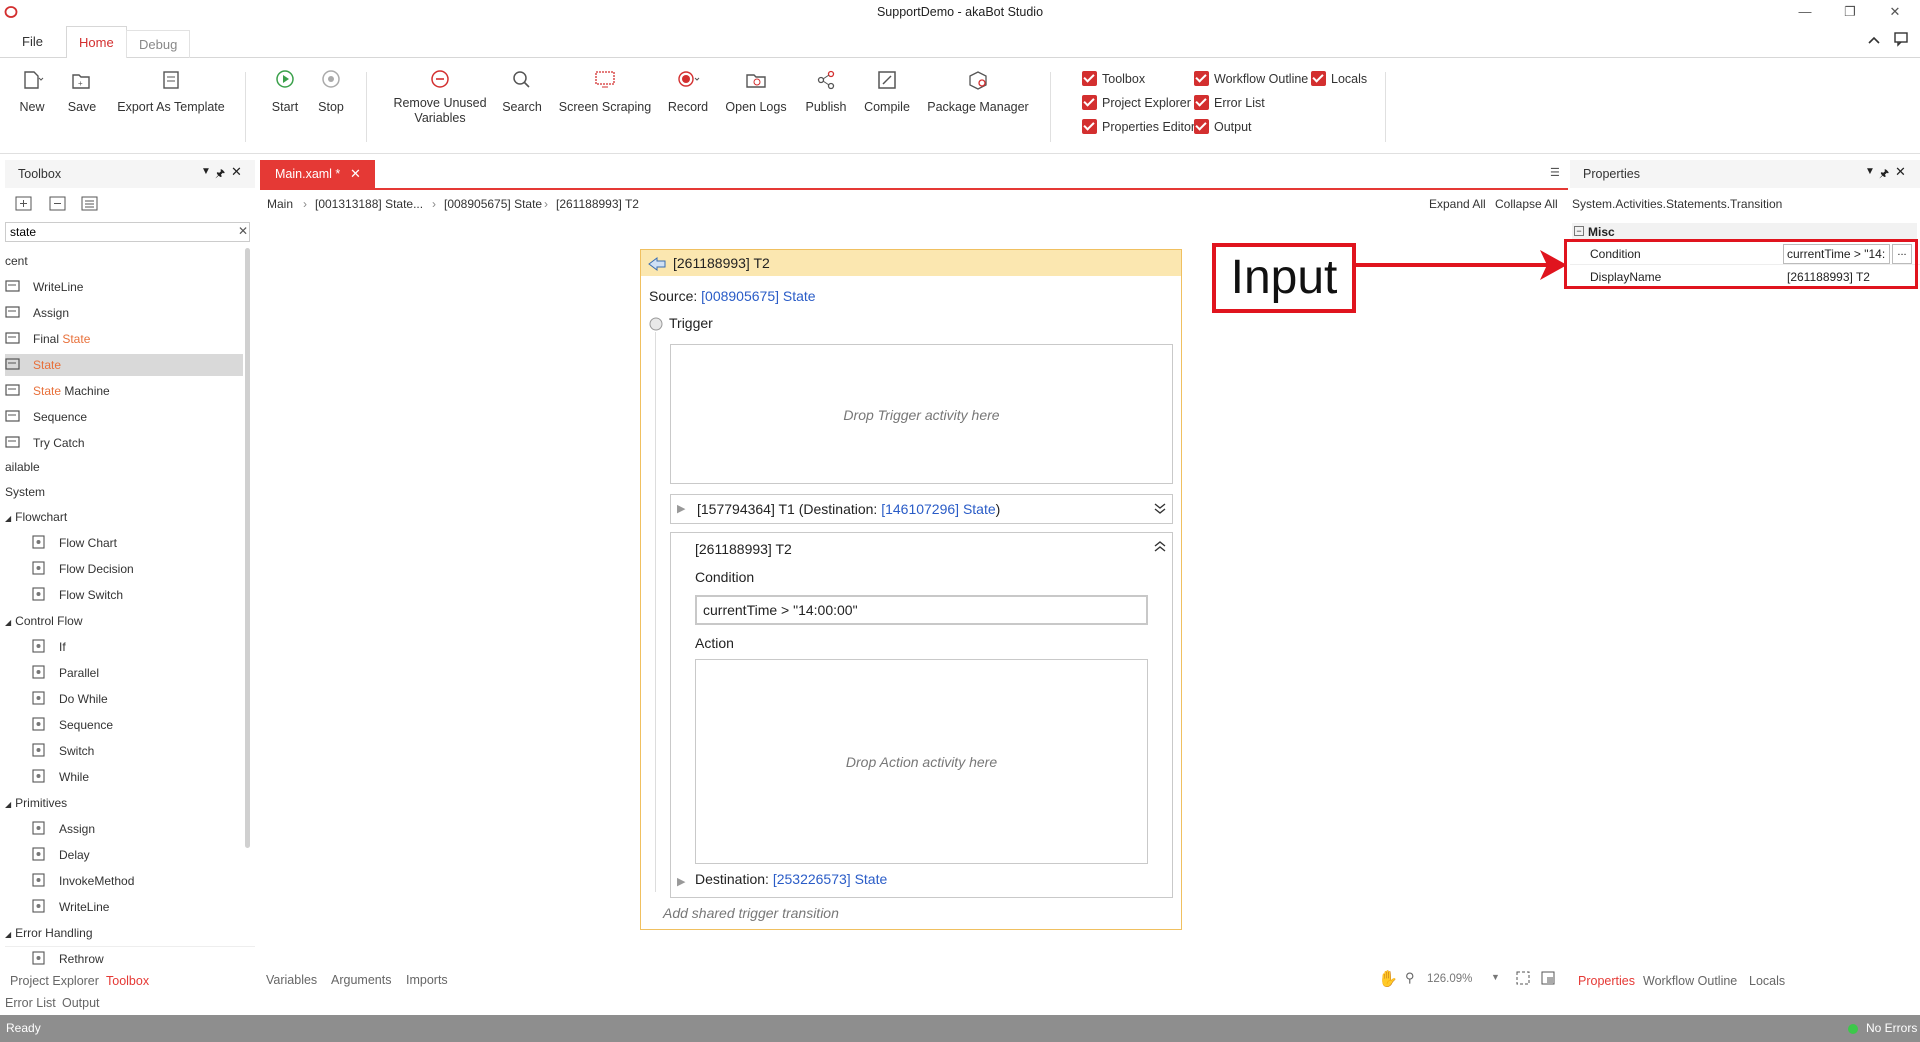 This screenshot has width=1920, height=1042. I want to click on properties-editor-checkbox: Properties Editor, so click(1138, 128).